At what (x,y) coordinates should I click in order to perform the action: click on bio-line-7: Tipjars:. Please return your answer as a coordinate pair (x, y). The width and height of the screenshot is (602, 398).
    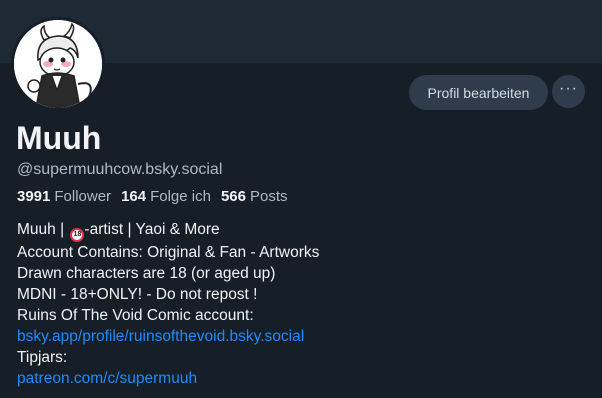
    Looking at the image, I should click on (42, 357).